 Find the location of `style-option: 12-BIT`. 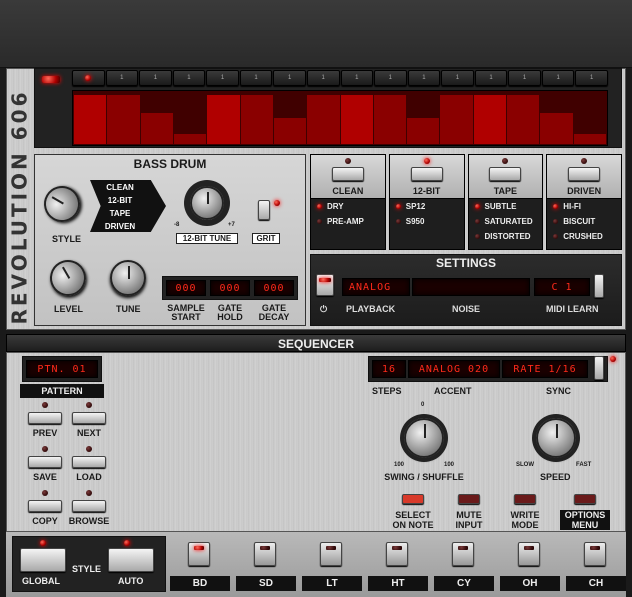

style-option: 12-BIT is located at coordinates (120, 200).